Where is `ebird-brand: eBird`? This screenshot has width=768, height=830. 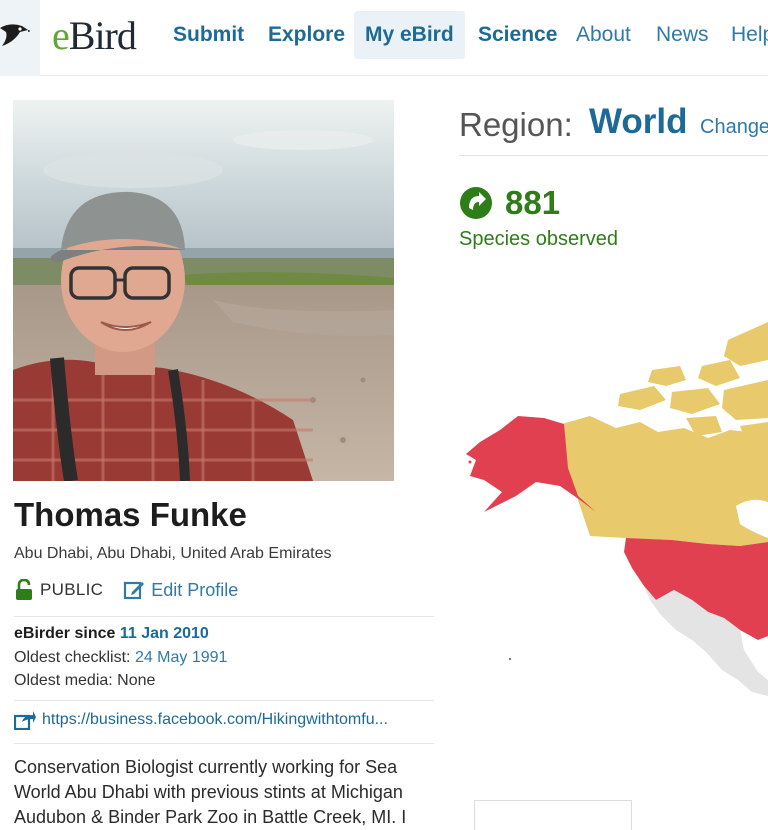
ebird-brand: eBird is located at coordinates (94, 35).